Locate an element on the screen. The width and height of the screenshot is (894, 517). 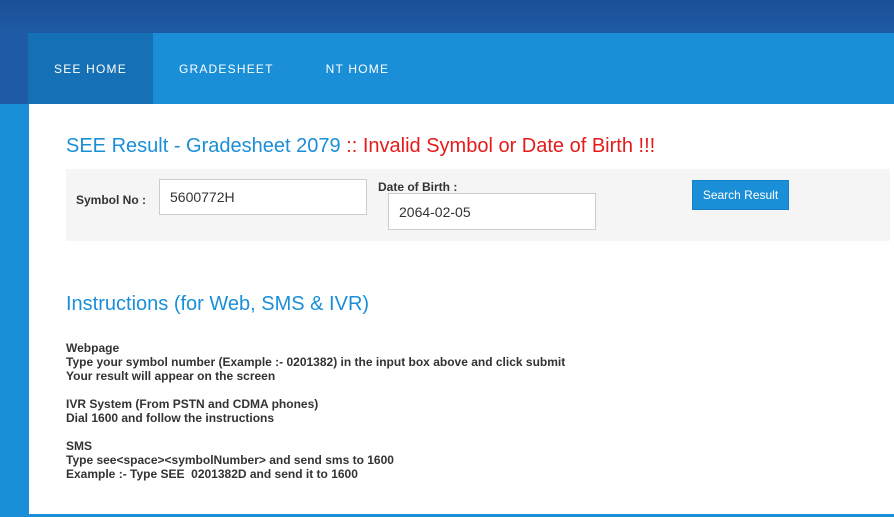
ivr-line-1: Dial 1600 and follow the instructions is located at coordinates (170, 418).